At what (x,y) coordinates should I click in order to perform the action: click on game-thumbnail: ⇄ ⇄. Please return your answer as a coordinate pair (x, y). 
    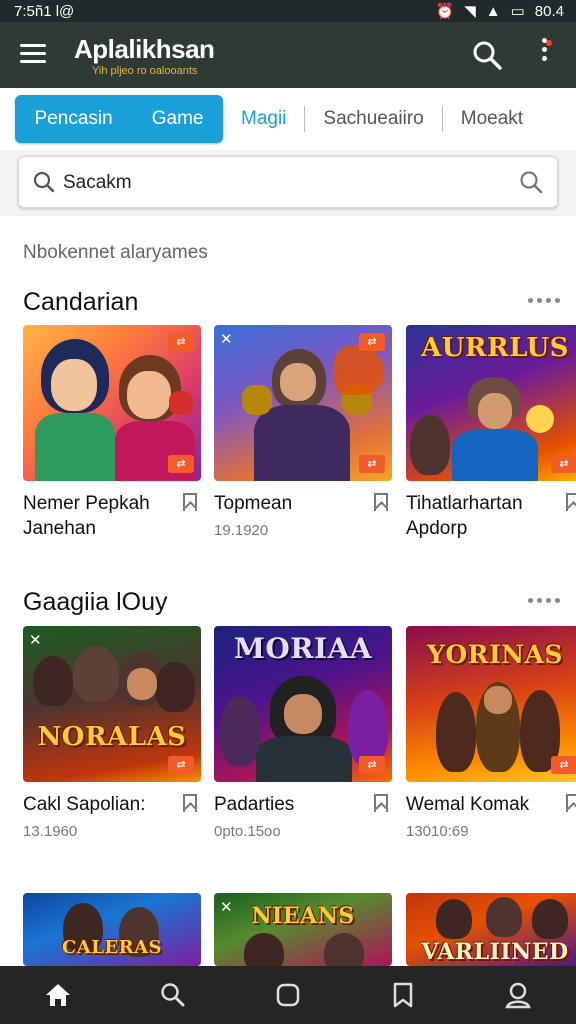
    Looking at the image, I should click on (112, 403).